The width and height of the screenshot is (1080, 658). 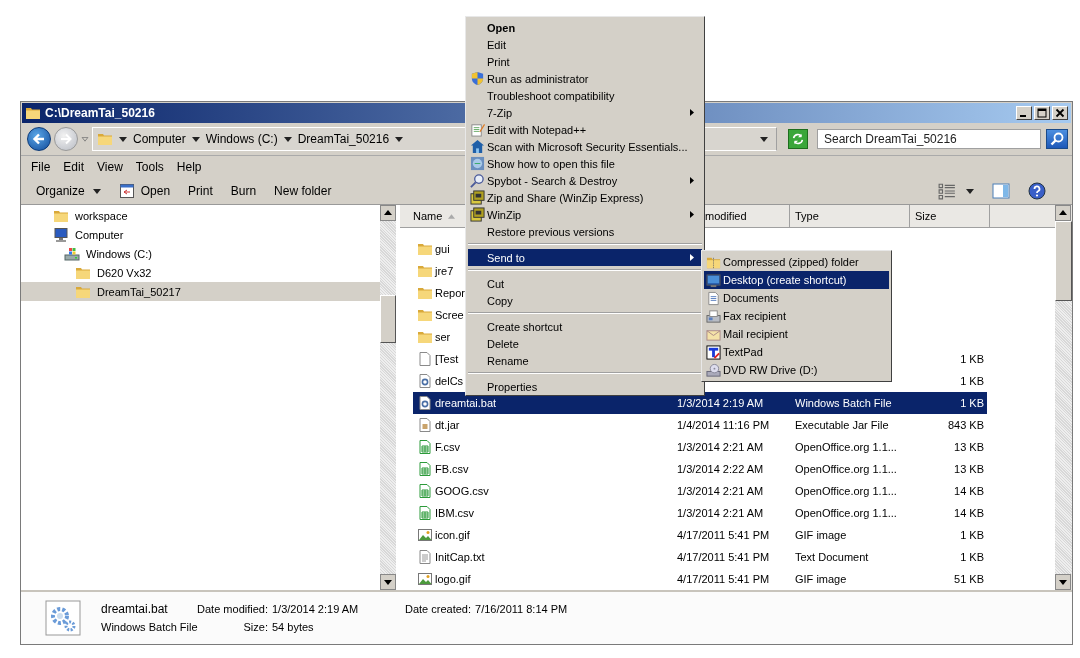 I want to click on field-value: 7/16/2011 8:14 PM, so click(x=521, y=609).